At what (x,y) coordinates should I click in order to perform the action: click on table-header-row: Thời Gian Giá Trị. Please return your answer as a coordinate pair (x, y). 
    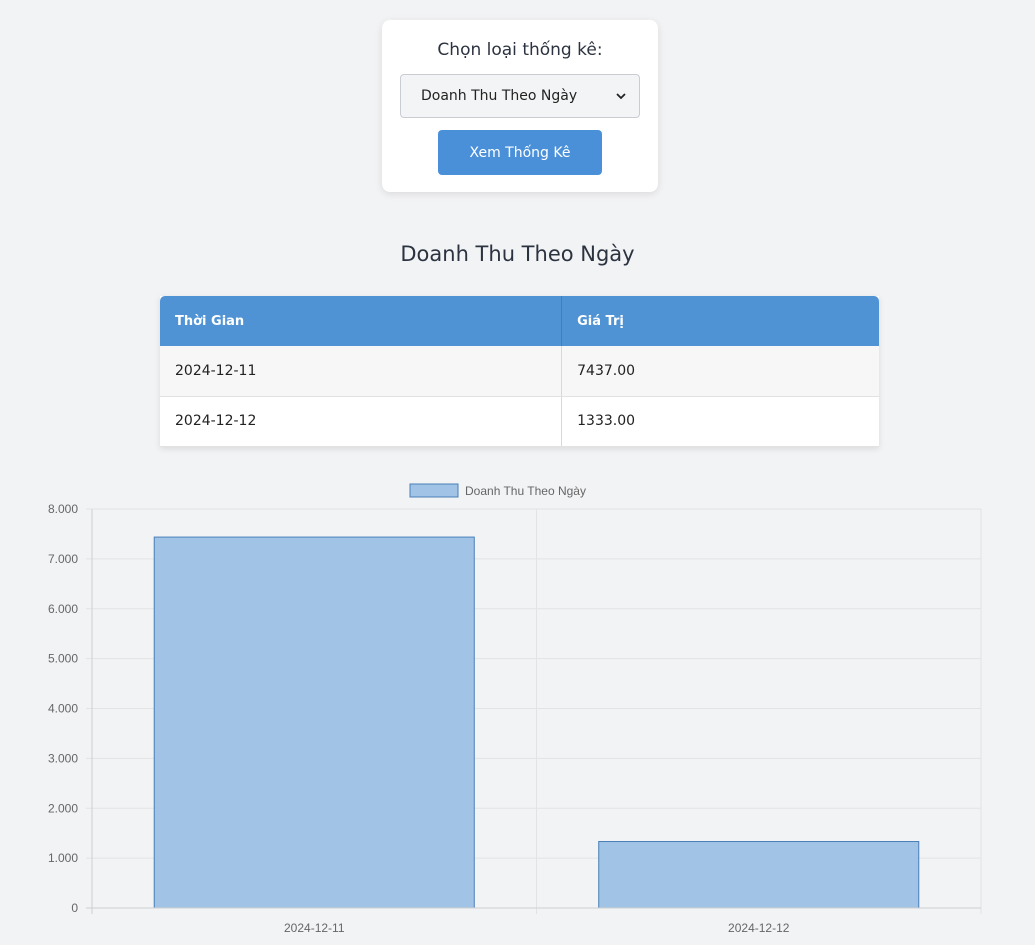
    Looking at the image, I should click on (519, 321).